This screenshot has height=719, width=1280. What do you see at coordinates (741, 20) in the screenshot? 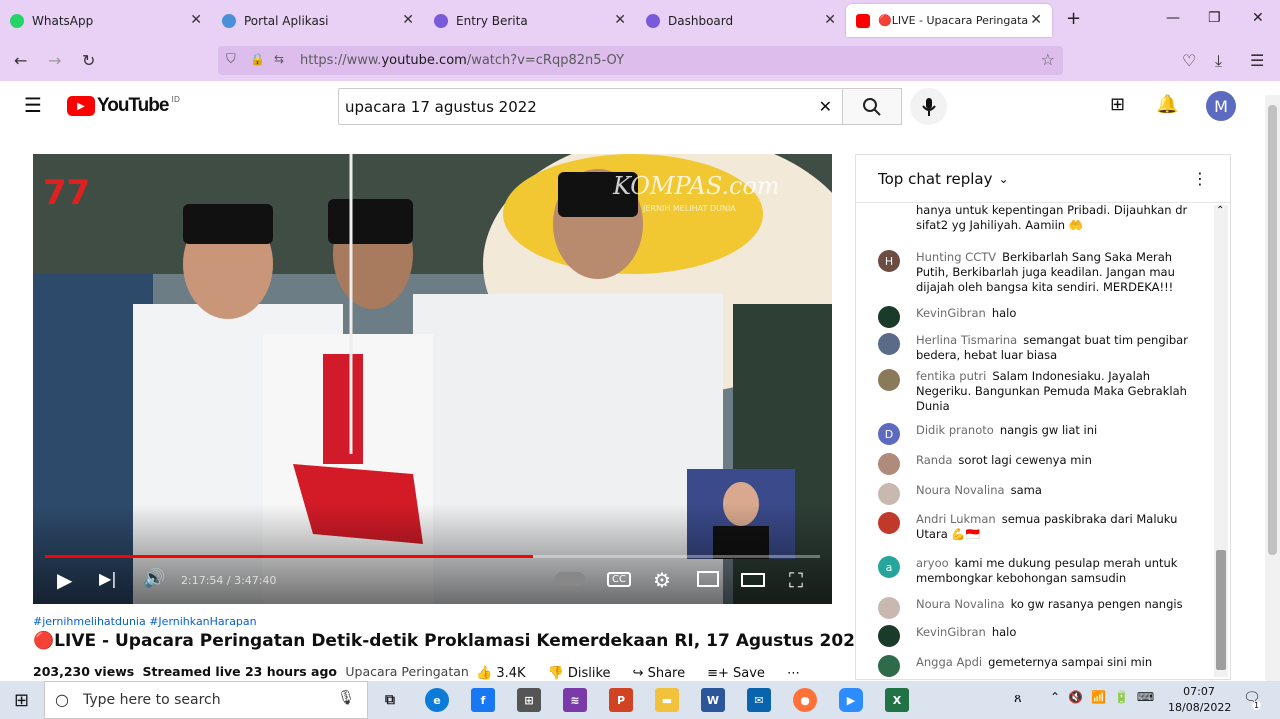
I see `tab-dashboard: Dashboard ✕` at bounding box center [741, 20].